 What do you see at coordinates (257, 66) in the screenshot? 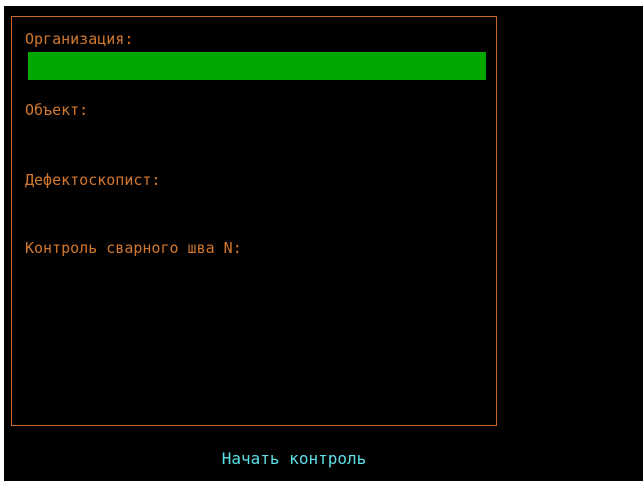
I see `organization-field` at bounding box center [257, 66].